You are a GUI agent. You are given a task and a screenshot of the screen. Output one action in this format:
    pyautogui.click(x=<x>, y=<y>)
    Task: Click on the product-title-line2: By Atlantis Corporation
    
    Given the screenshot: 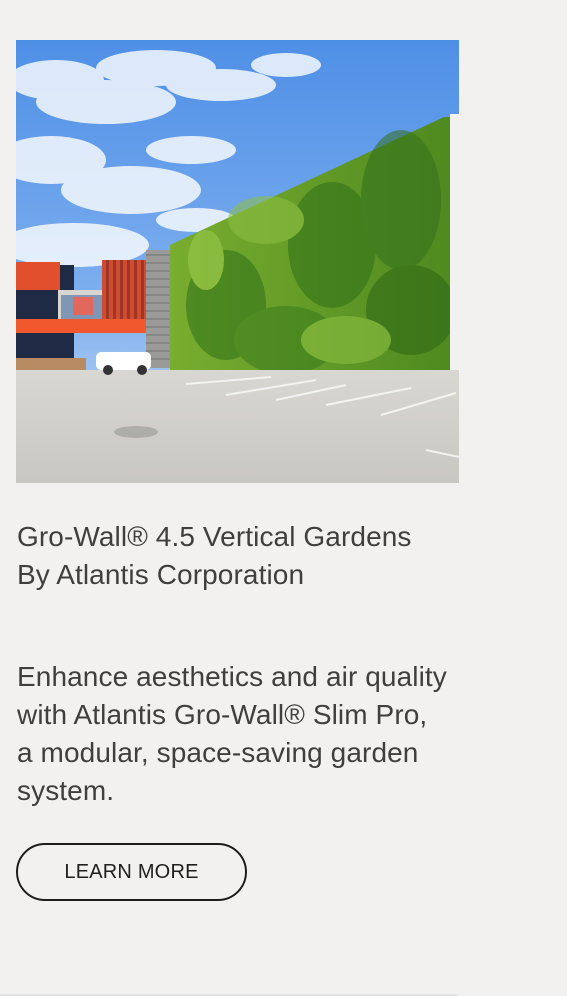 What is the action you would take?
    pyautogui.click(x=161, y=574)
    